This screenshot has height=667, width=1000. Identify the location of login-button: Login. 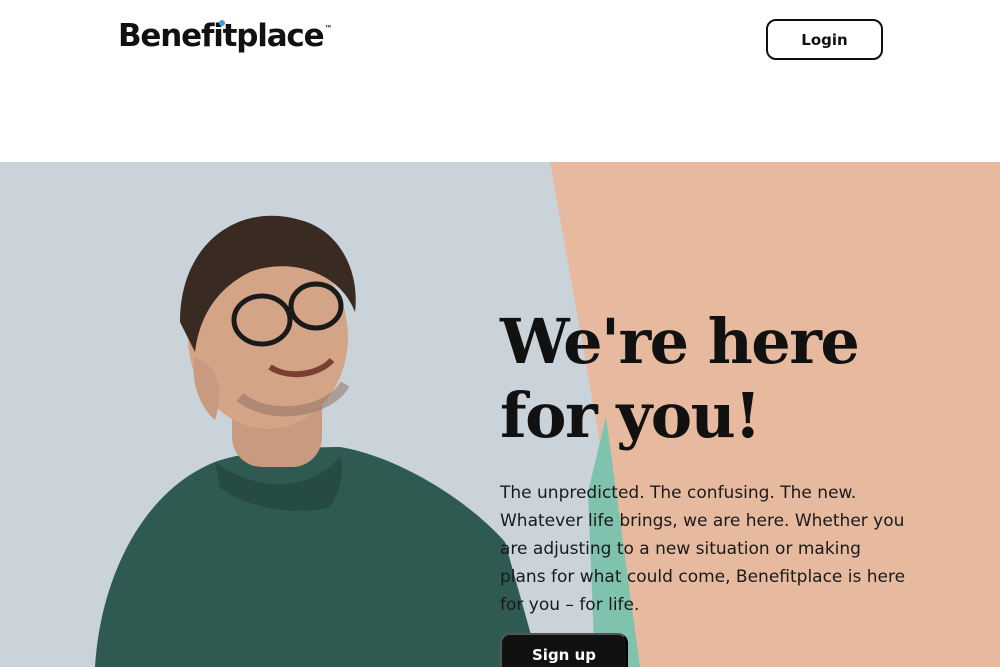
(824, 39).